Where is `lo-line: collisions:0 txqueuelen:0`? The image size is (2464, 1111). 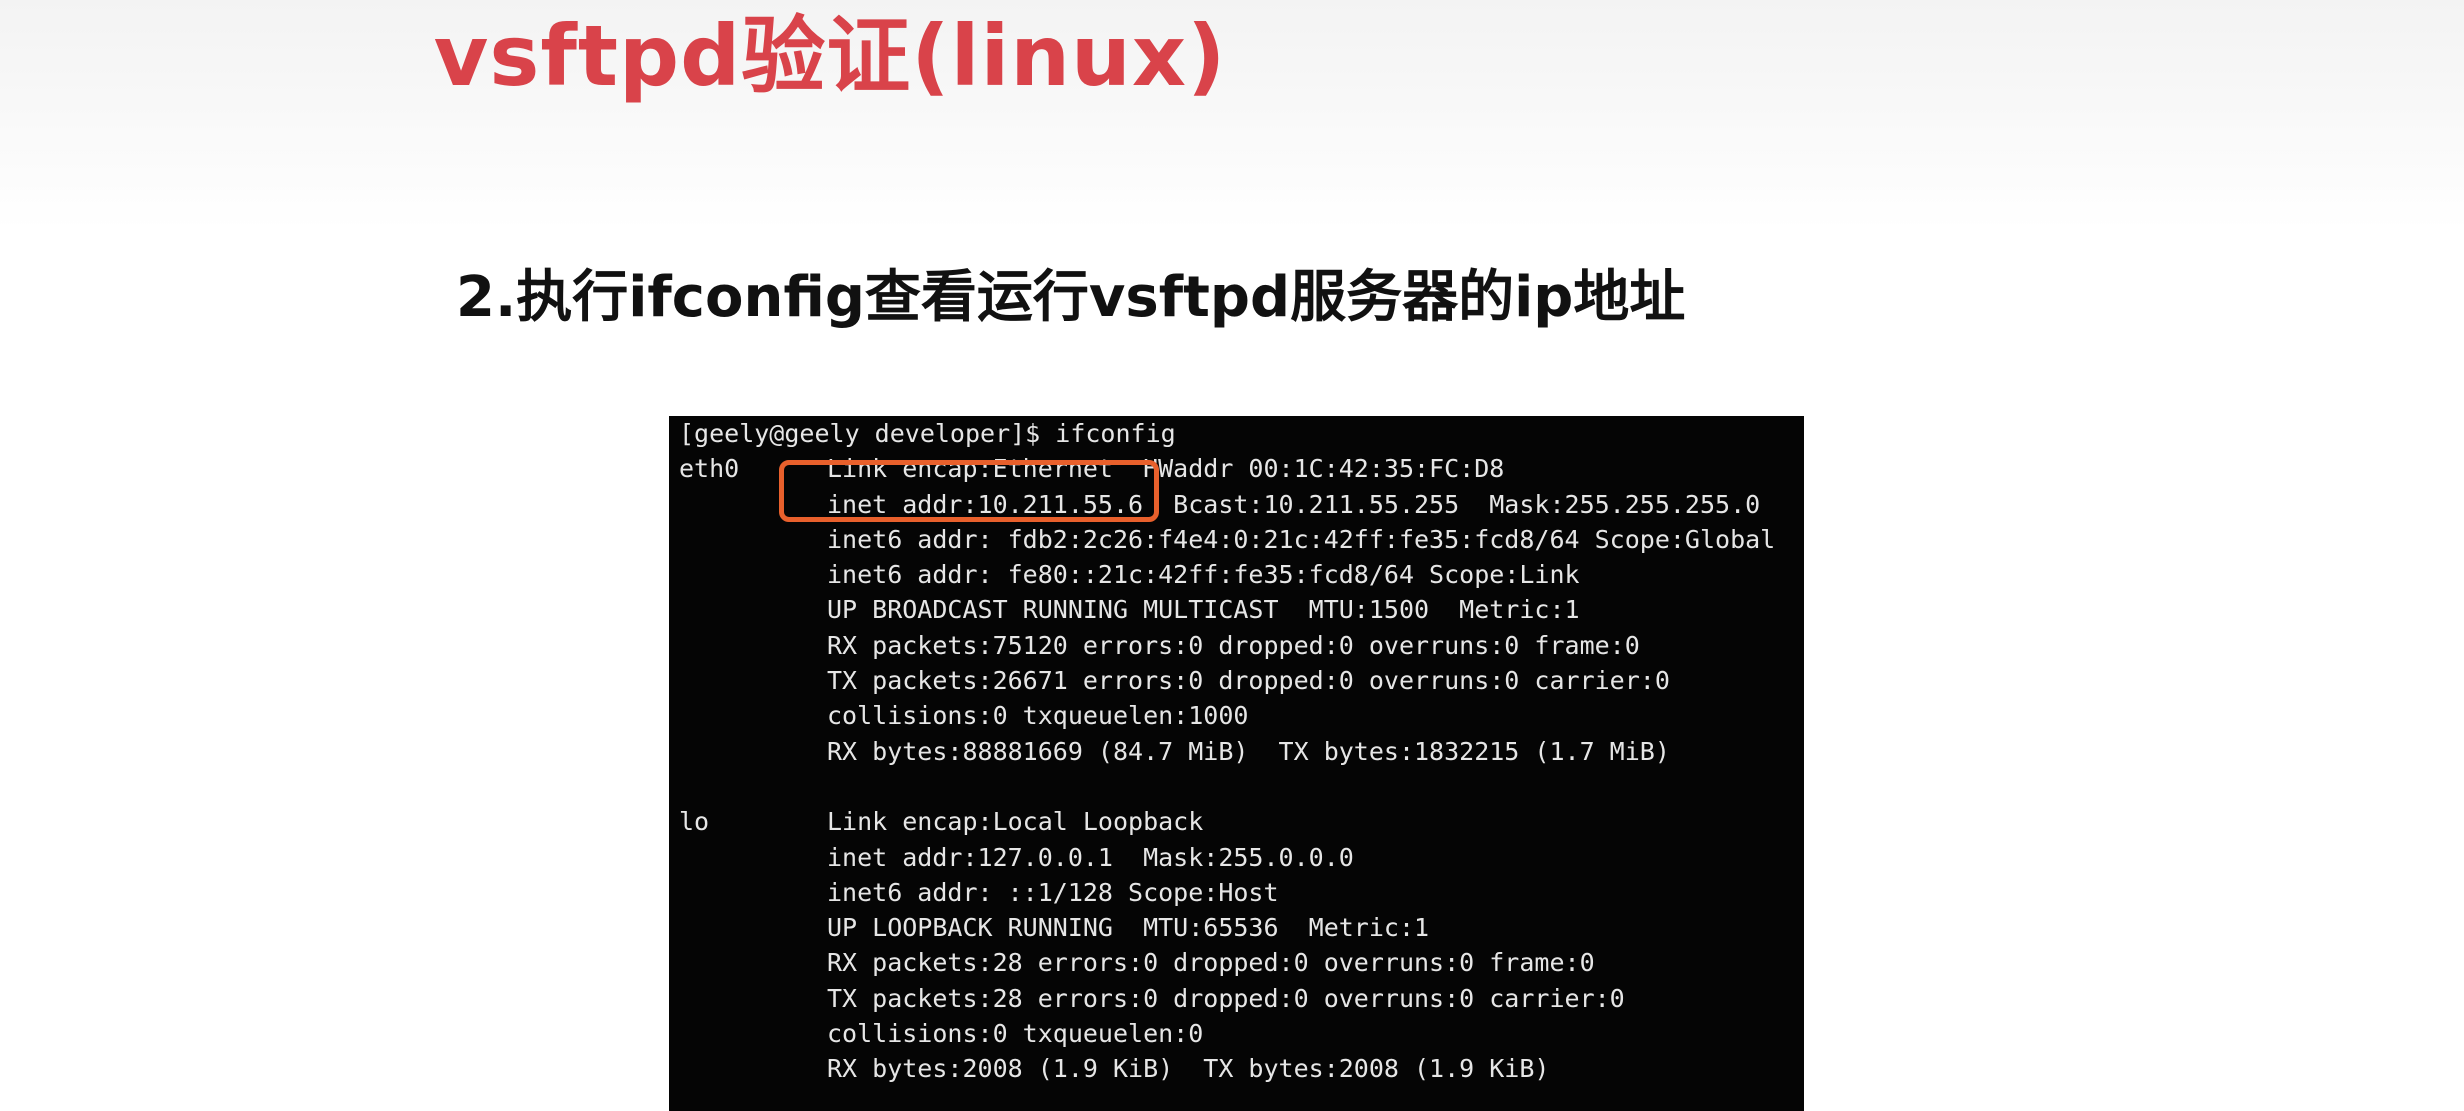 lo-line: collisions:0 txqueuelen:0 is located at coordinates (1015, 1034).